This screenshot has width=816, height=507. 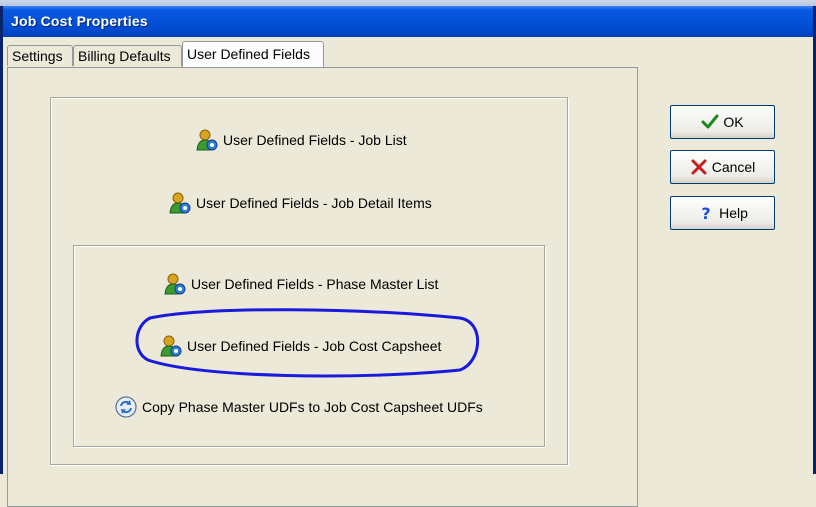 I want to click on help-button: ? Help, so click(x=722, y=213).